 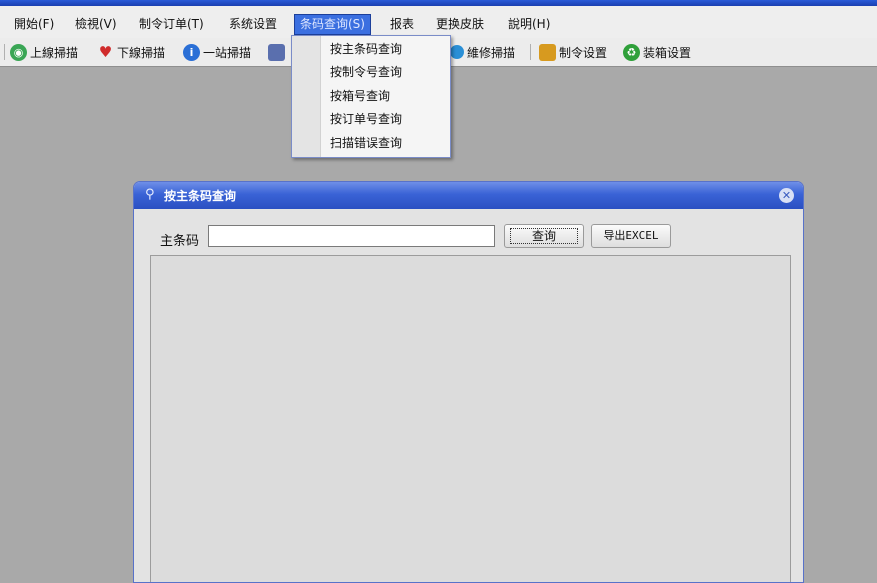 What do you see at coordinates (171, 24) in the screenshot?
I see `menu-orders: 制令订单(T)` at bounding box center [171, 24].